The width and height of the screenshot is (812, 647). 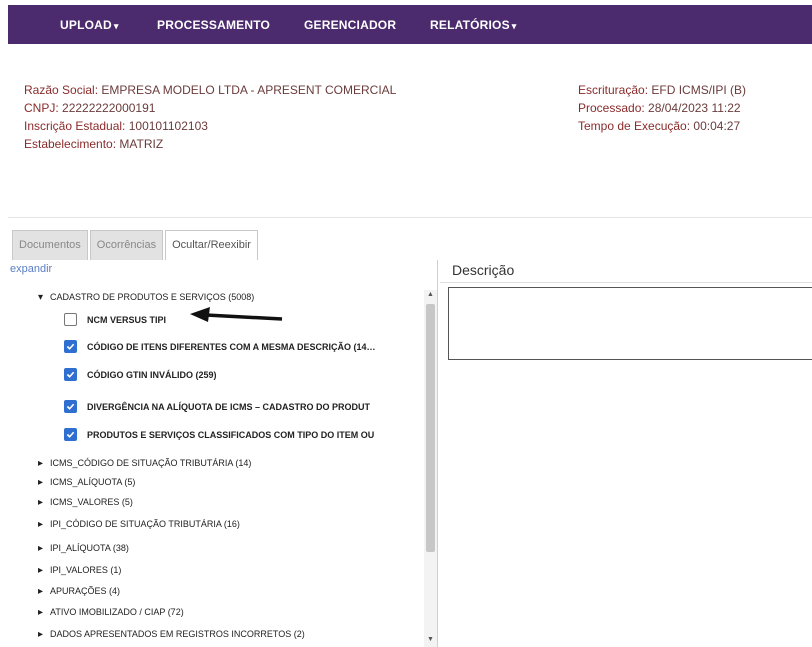 I want to click on tree-group-label: ICMS_ALÍQUOTA (5), so click(x=93, y=482).